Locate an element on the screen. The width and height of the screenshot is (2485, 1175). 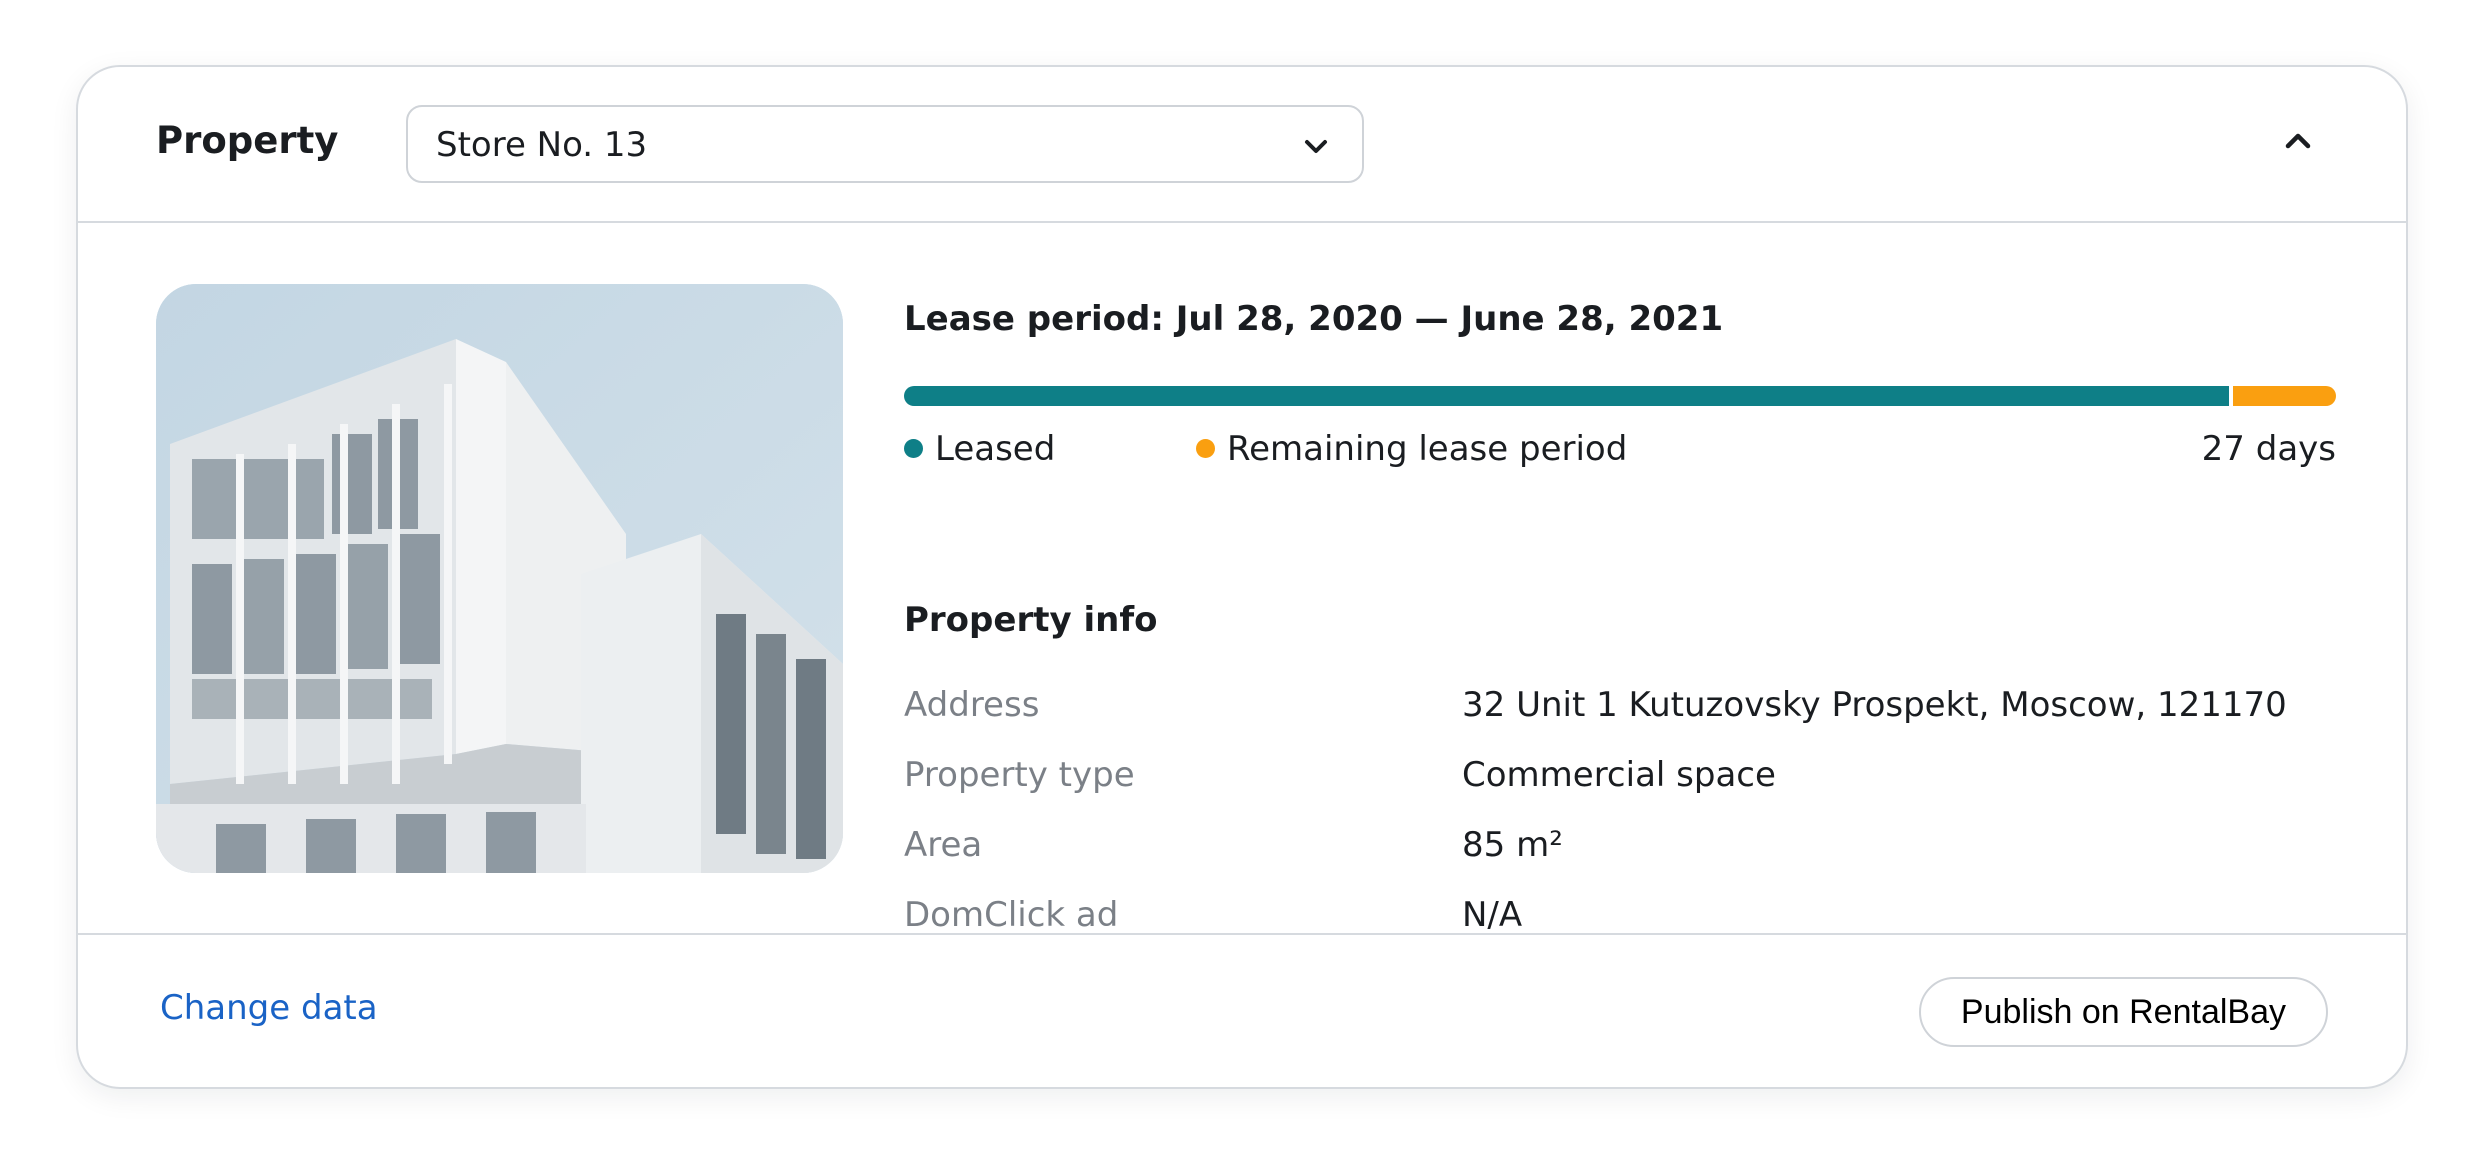
chevron-up-icon is located at coordinates (2298, 150).